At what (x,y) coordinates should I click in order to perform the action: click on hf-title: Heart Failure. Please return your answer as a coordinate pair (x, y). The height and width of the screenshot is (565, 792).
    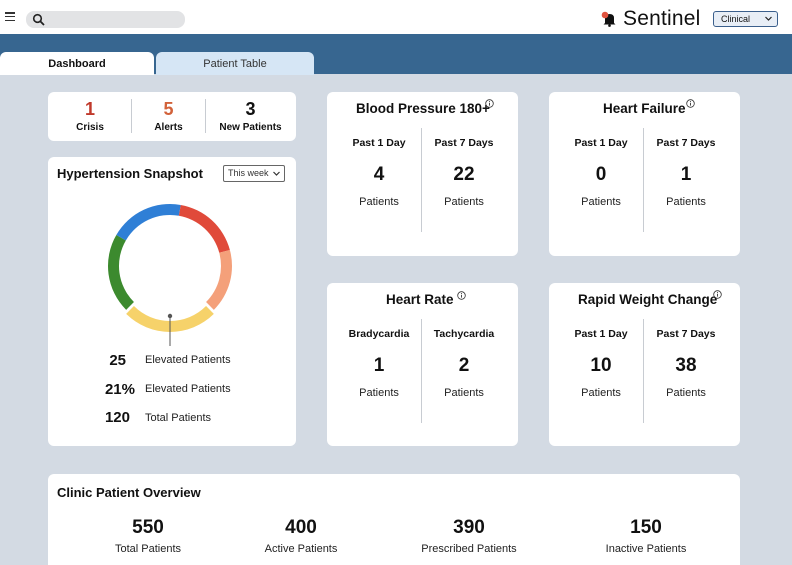
    Looking at the image, I should click on (644, 108).